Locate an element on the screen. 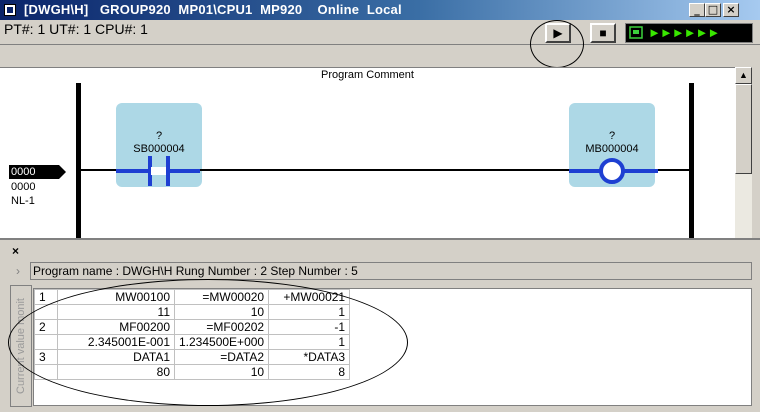  app-icon is located at coordinates (10, 10).